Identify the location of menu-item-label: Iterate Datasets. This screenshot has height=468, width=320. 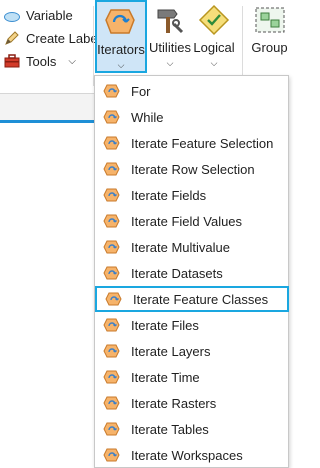
(177, 273).